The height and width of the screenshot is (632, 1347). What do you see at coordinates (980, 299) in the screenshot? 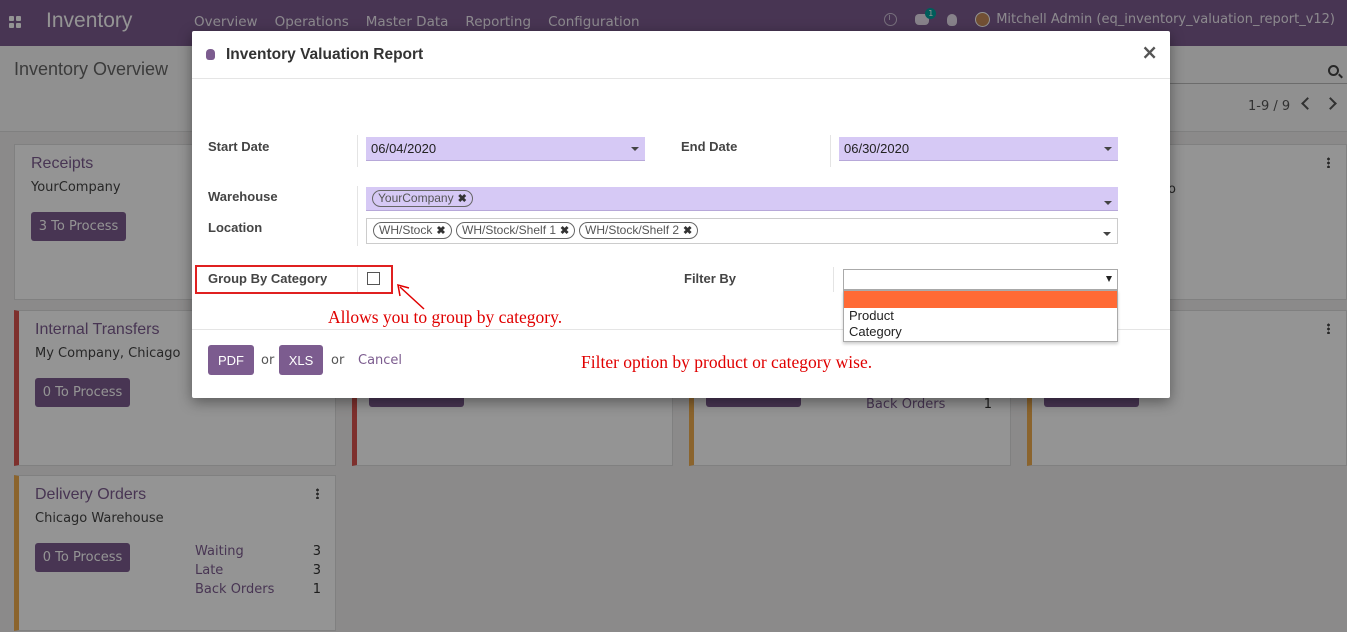
I see `filter-option-blank` at bounding box center [980, 299].